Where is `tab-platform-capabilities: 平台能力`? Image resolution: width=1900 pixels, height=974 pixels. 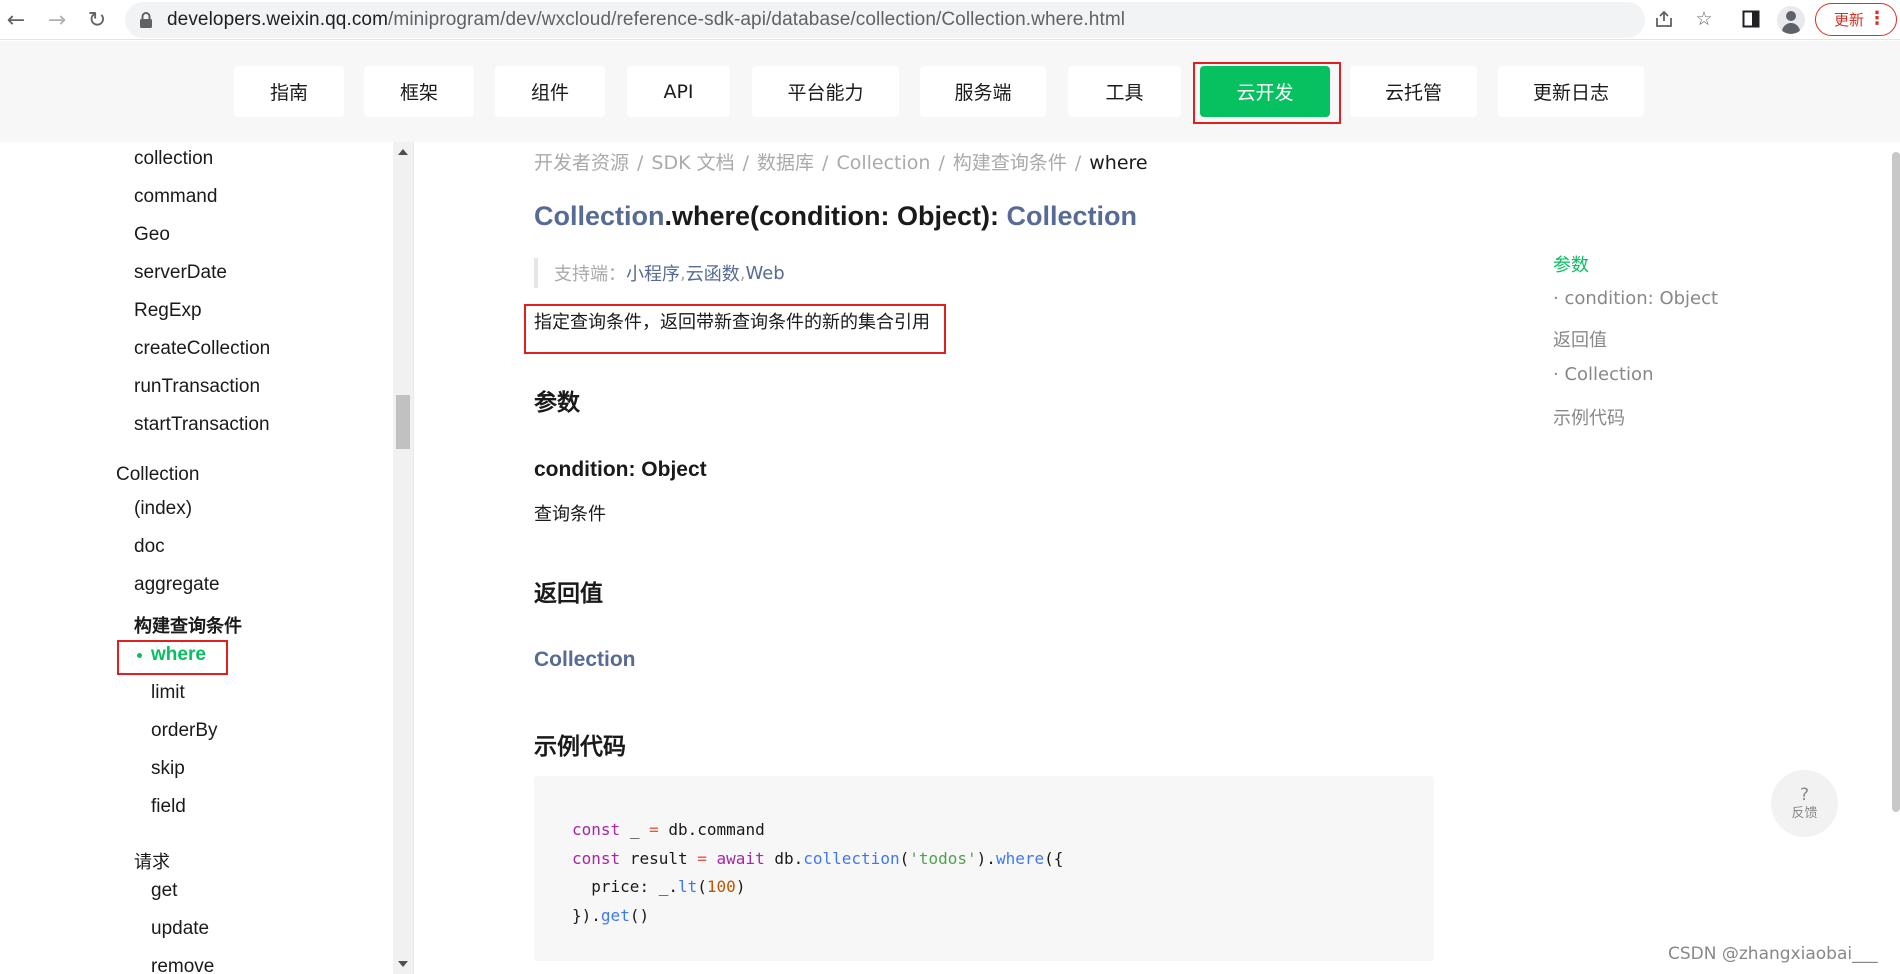
tab-platform-capabilities: 平台能力 is located at coordinates (825, 91).